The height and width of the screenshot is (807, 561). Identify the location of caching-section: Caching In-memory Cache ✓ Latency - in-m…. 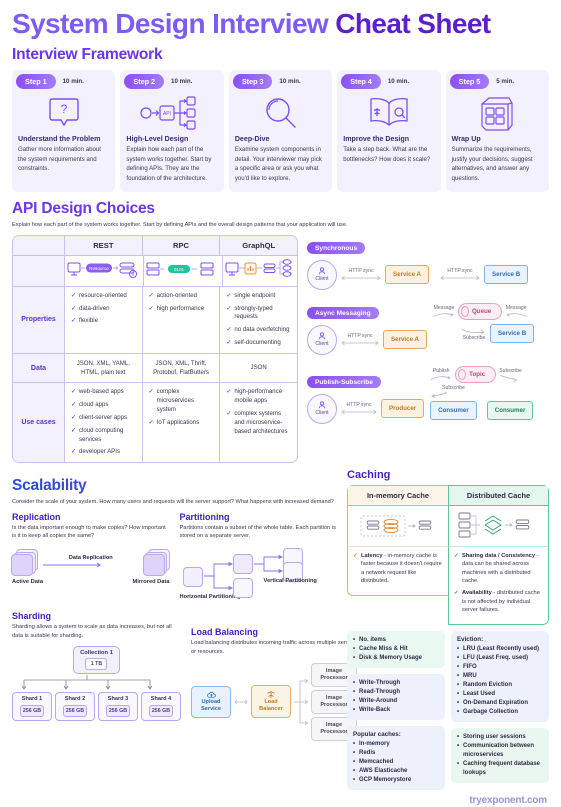
(448, 630).